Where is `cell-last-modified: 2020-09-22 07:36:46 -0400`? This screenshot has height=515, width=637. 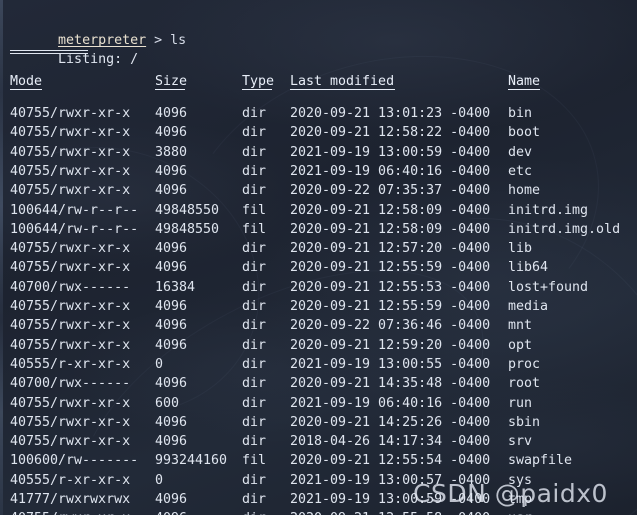
cell-last-modified: 2020-09-22 07:36:46 -0400 is located at coordinates (390, 326).